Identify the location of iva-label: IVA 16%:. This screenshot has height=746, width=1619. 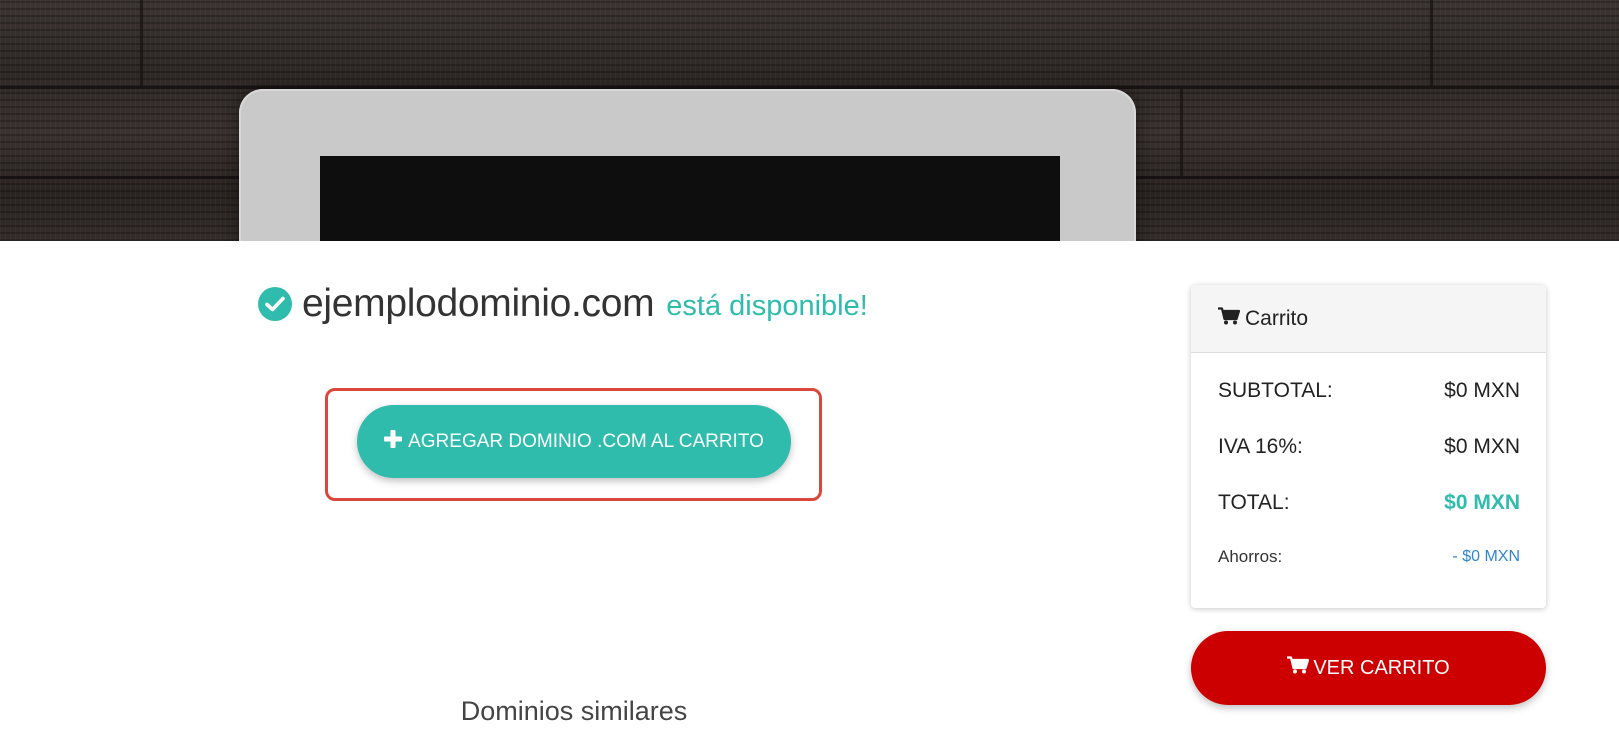
(1260, 446).